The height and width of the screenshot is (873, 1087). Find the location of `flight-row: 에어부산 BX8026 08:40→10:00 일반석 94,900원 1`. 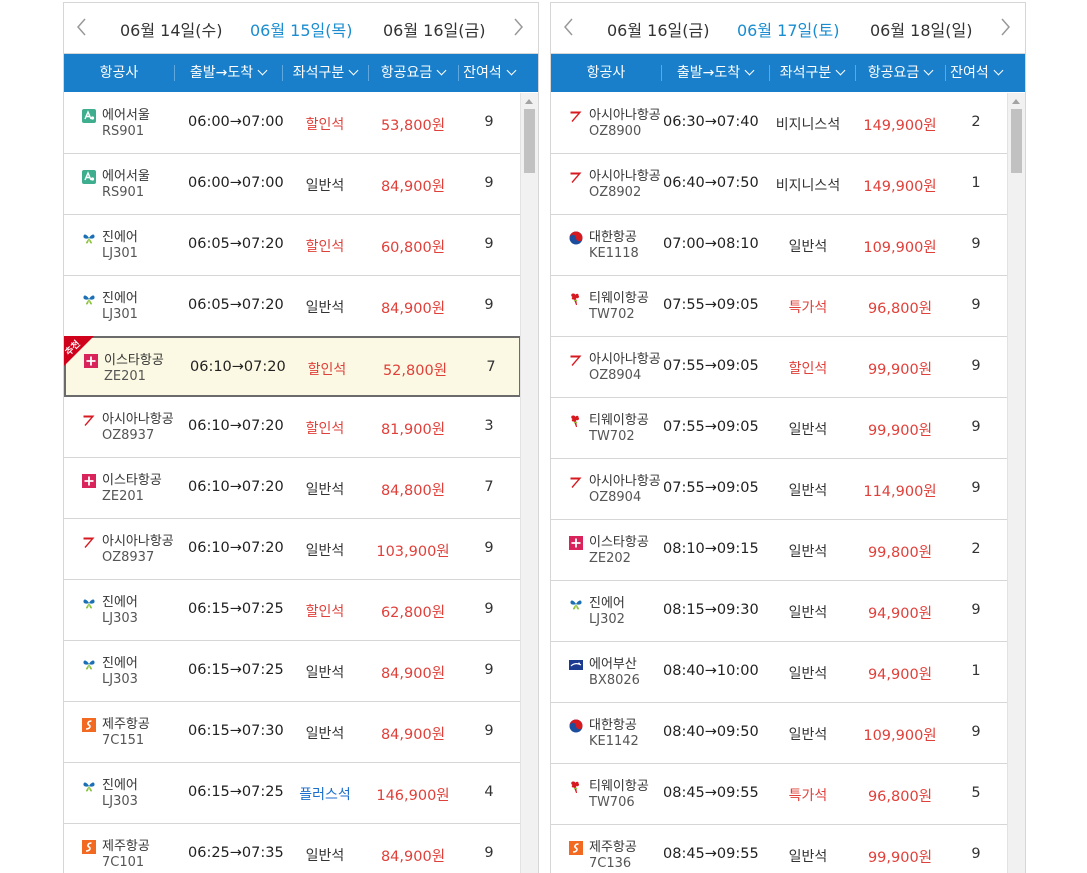

flight-row: 에어부산 BX8026 08:40→10:00 일반석 94,900원 1 is located at coordinates (779, 672).